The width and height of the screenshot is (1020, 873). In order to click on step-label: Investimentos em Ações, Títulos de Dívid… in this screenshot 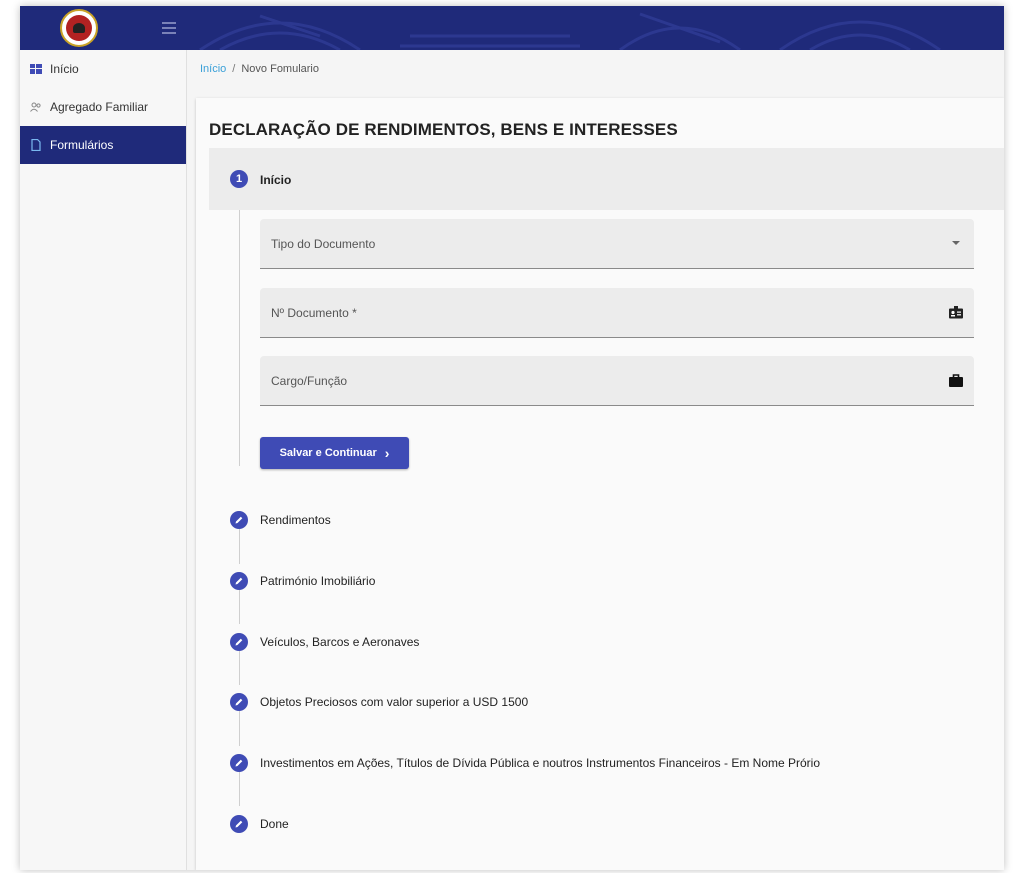, I will do `click(540, 763)`.